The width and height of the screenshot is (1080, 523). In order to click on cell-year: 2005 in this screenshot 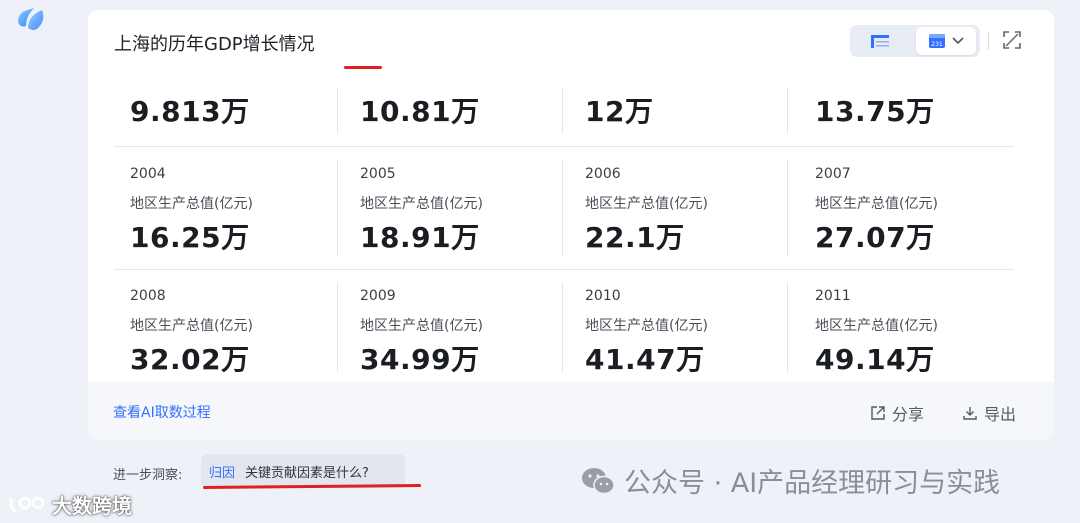, I will do `click(378, 174)`.